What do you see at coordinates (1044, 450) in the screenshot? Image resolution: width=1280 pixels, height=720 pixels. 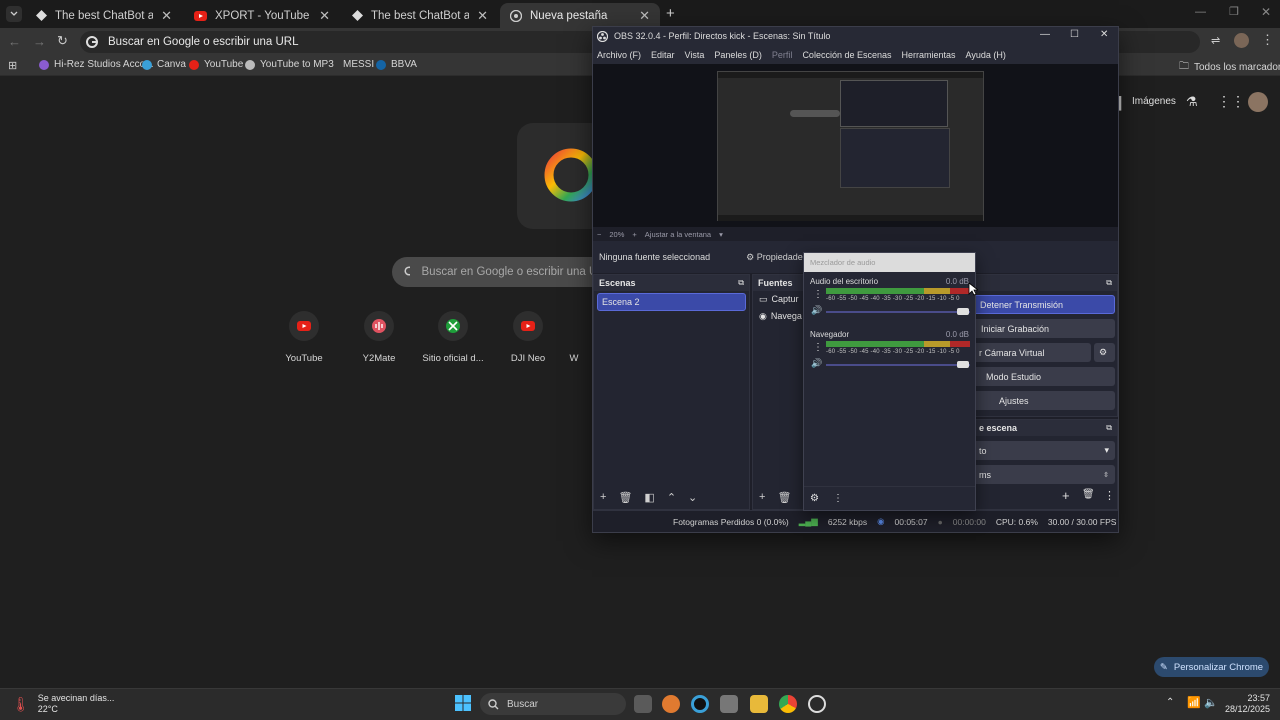 I see `transition-select: to ▾` at bounding box center [1044, 450].